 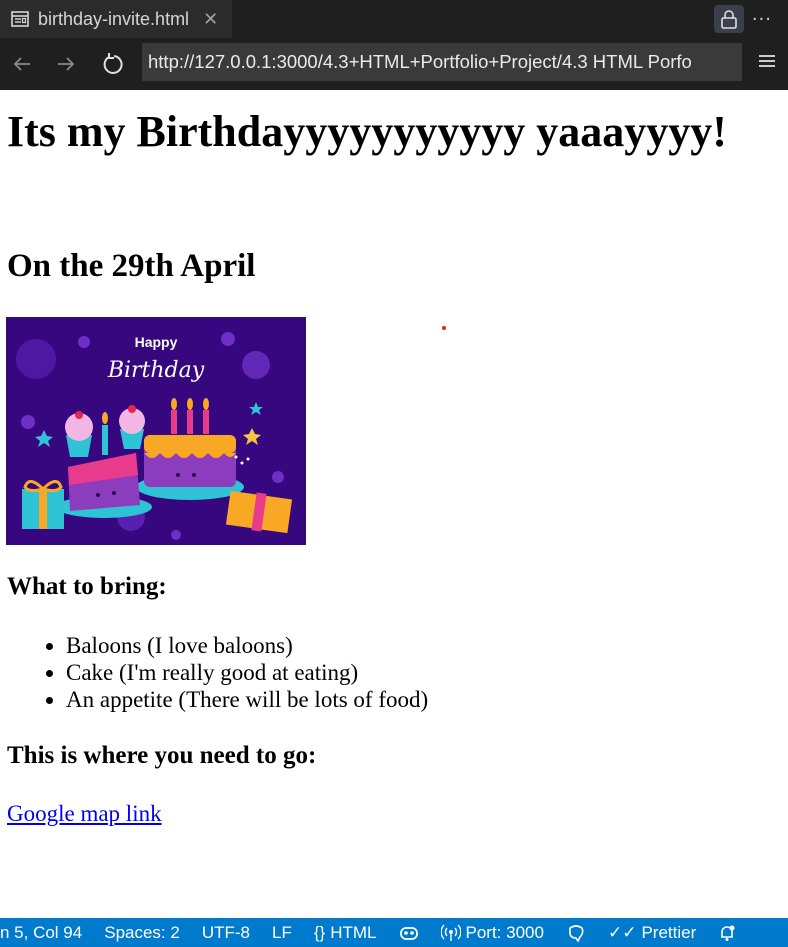 I want to click on more-icon: ···, so click(x=762, y=19).